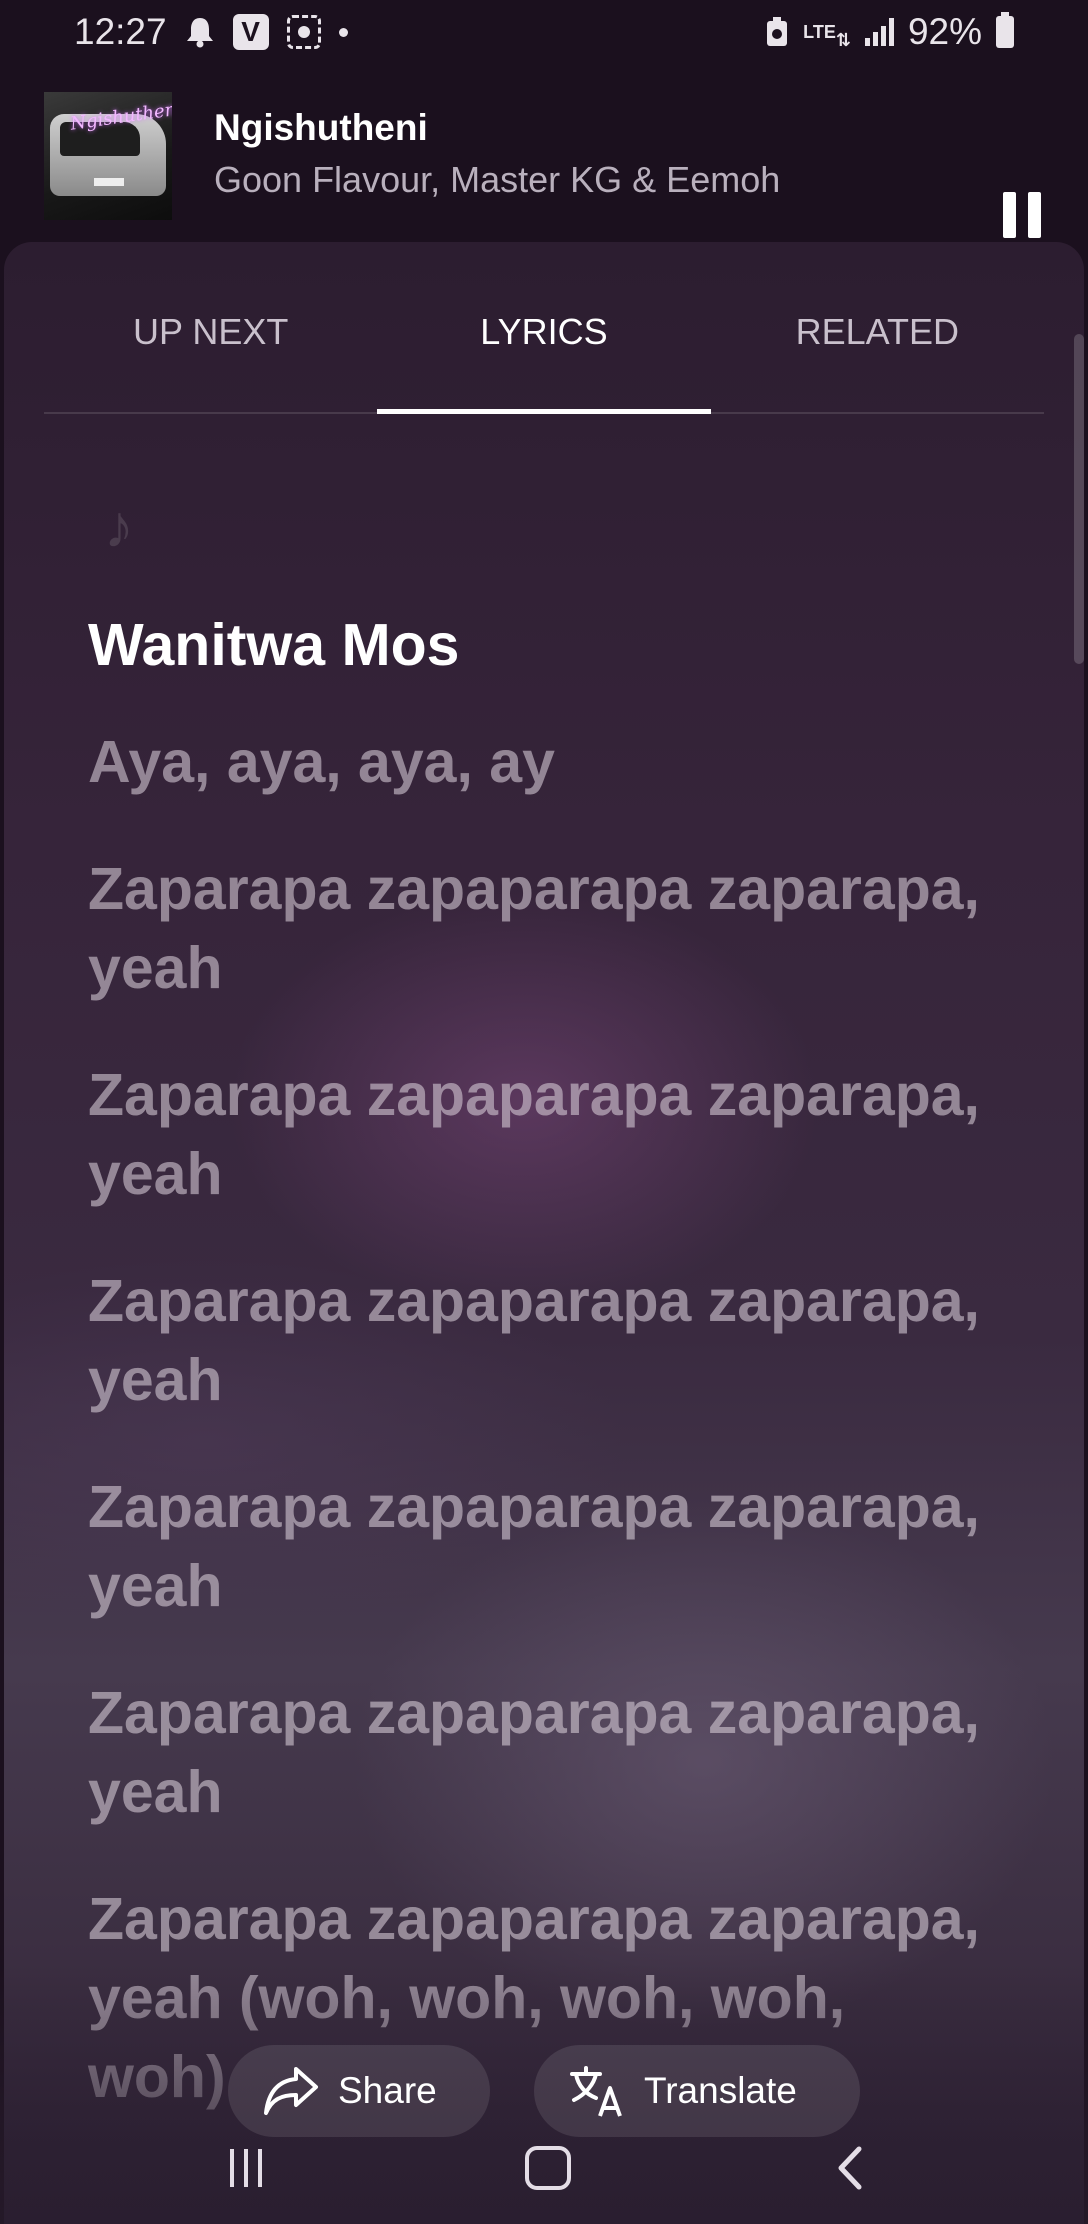 Image resolution: width=1088 pixels, height=2224 pixels. Describe the element at coordinates (1034, 215) in the screenshot. I see `pause-icon-bar-right` at that location.